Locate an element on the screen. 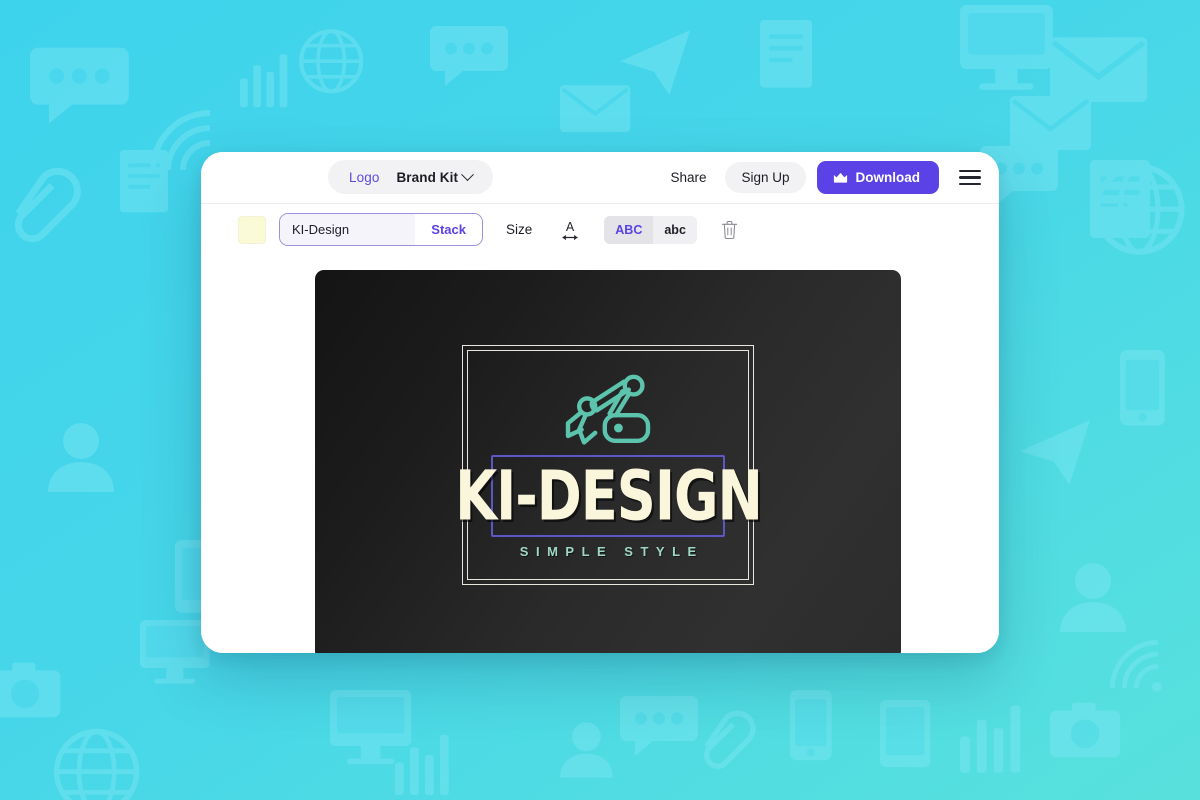  color-swatch is located at coordinates (252, 229).